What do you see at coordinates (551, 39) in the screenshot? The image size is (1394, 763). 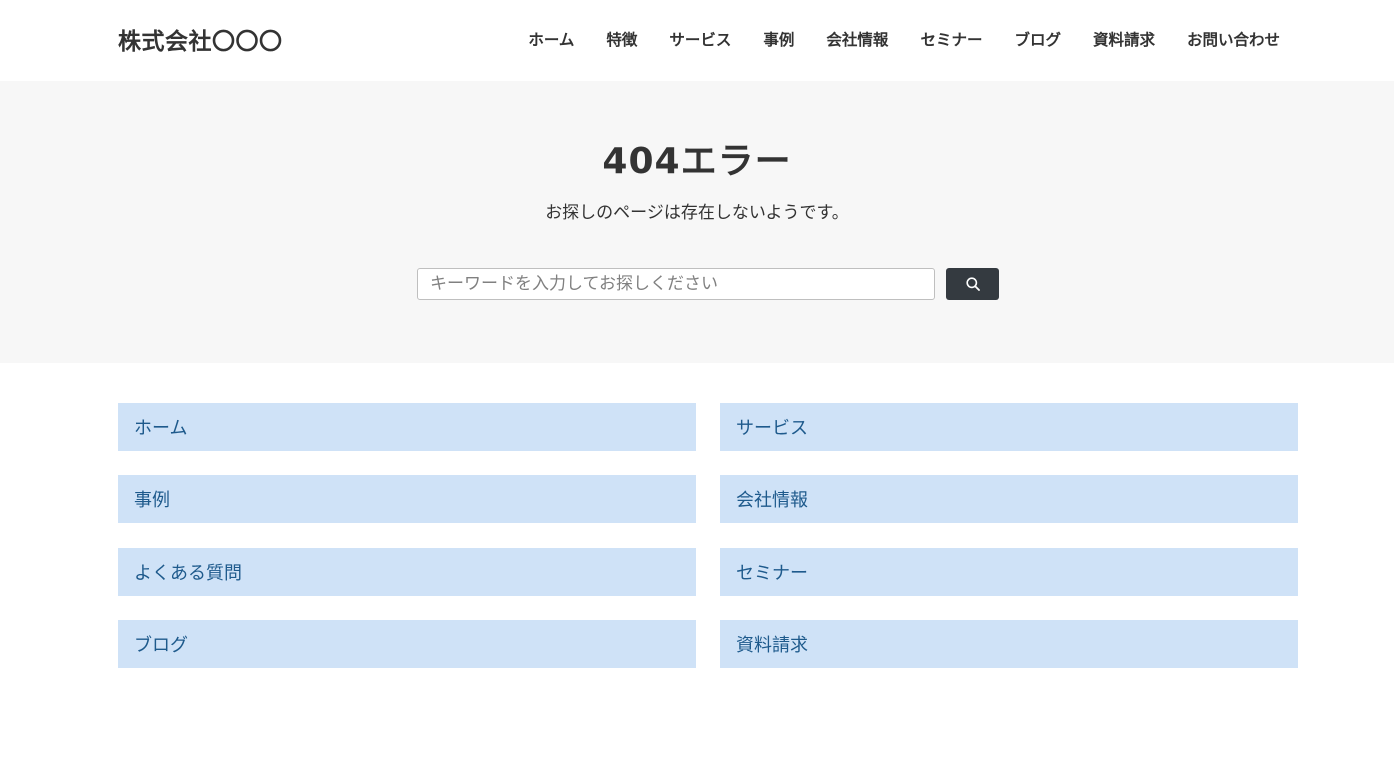 I see `nav-item-home: ホーム` at bounding box center [551, 39].